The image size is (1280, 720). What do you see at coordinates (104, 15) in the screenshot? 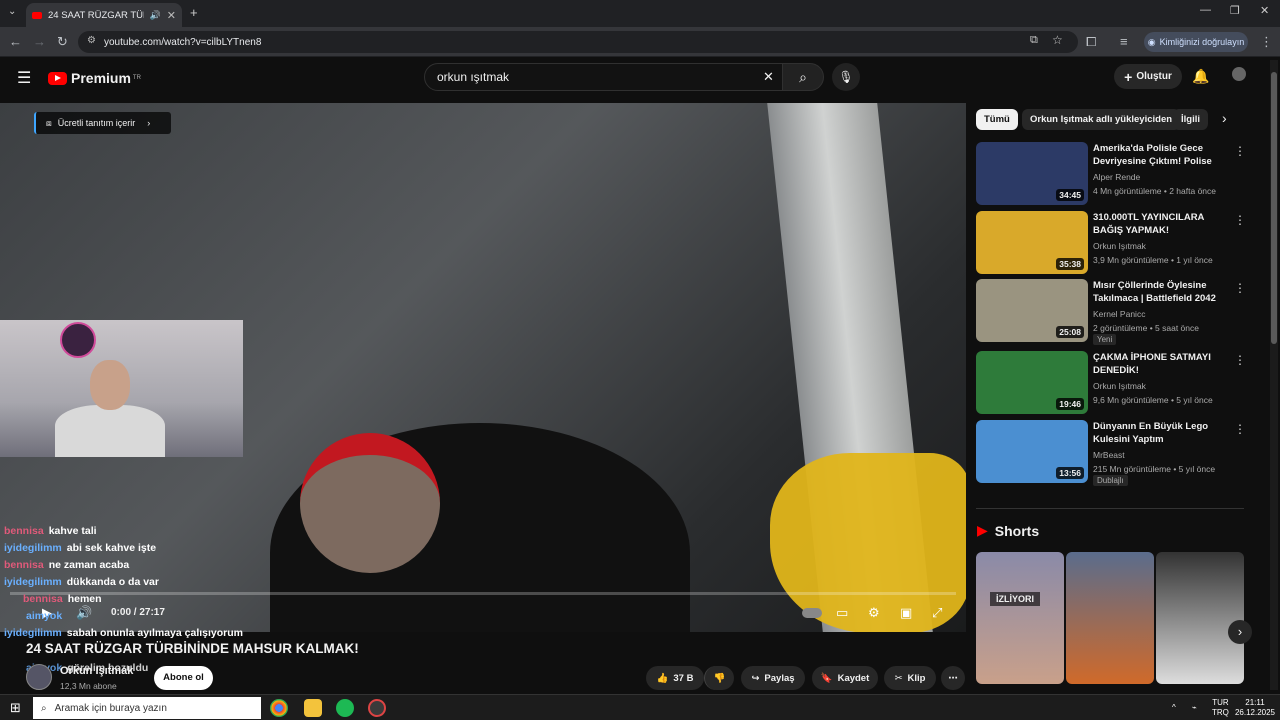
I see `browser-tab: 24 SAAT RÜZGAR TÜRBİNİ 🔊 ✕` at bounding box center [104, 15].